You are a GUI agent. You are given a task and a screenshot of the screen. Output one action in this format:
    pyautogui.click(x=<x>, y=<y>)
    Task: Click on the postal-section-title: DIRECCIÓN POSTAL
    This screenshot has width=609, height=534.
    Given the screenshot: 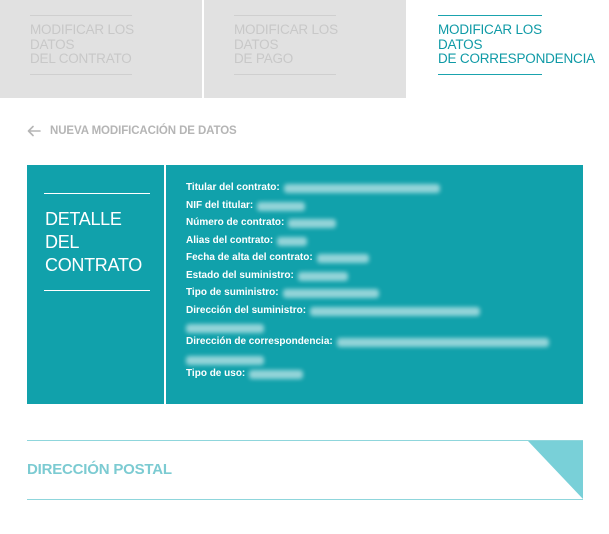 What is the action you would take?
    pyautogui.click(x=99, y=469)
    